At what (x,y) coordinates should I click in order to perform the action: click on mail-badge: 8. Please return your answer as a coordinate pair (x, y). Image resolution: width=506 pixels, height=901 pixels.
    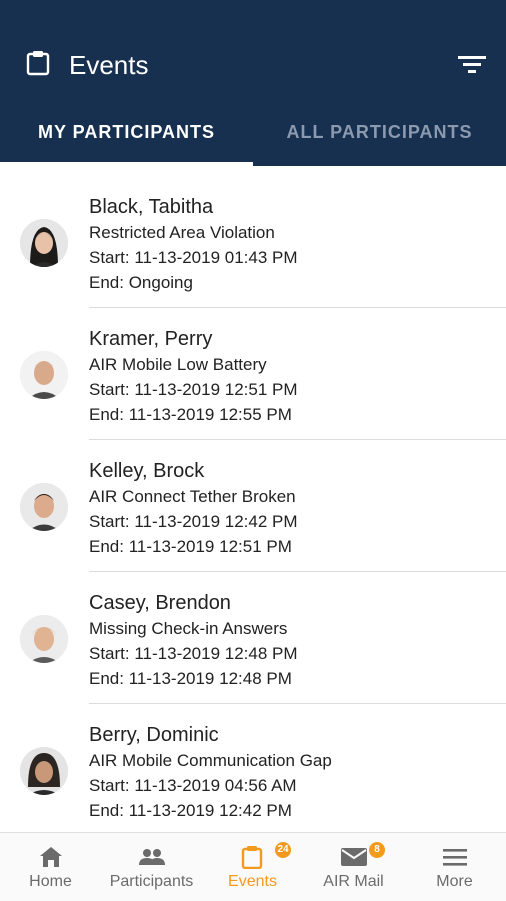
    Looking at the image, I should click on (377, 850).